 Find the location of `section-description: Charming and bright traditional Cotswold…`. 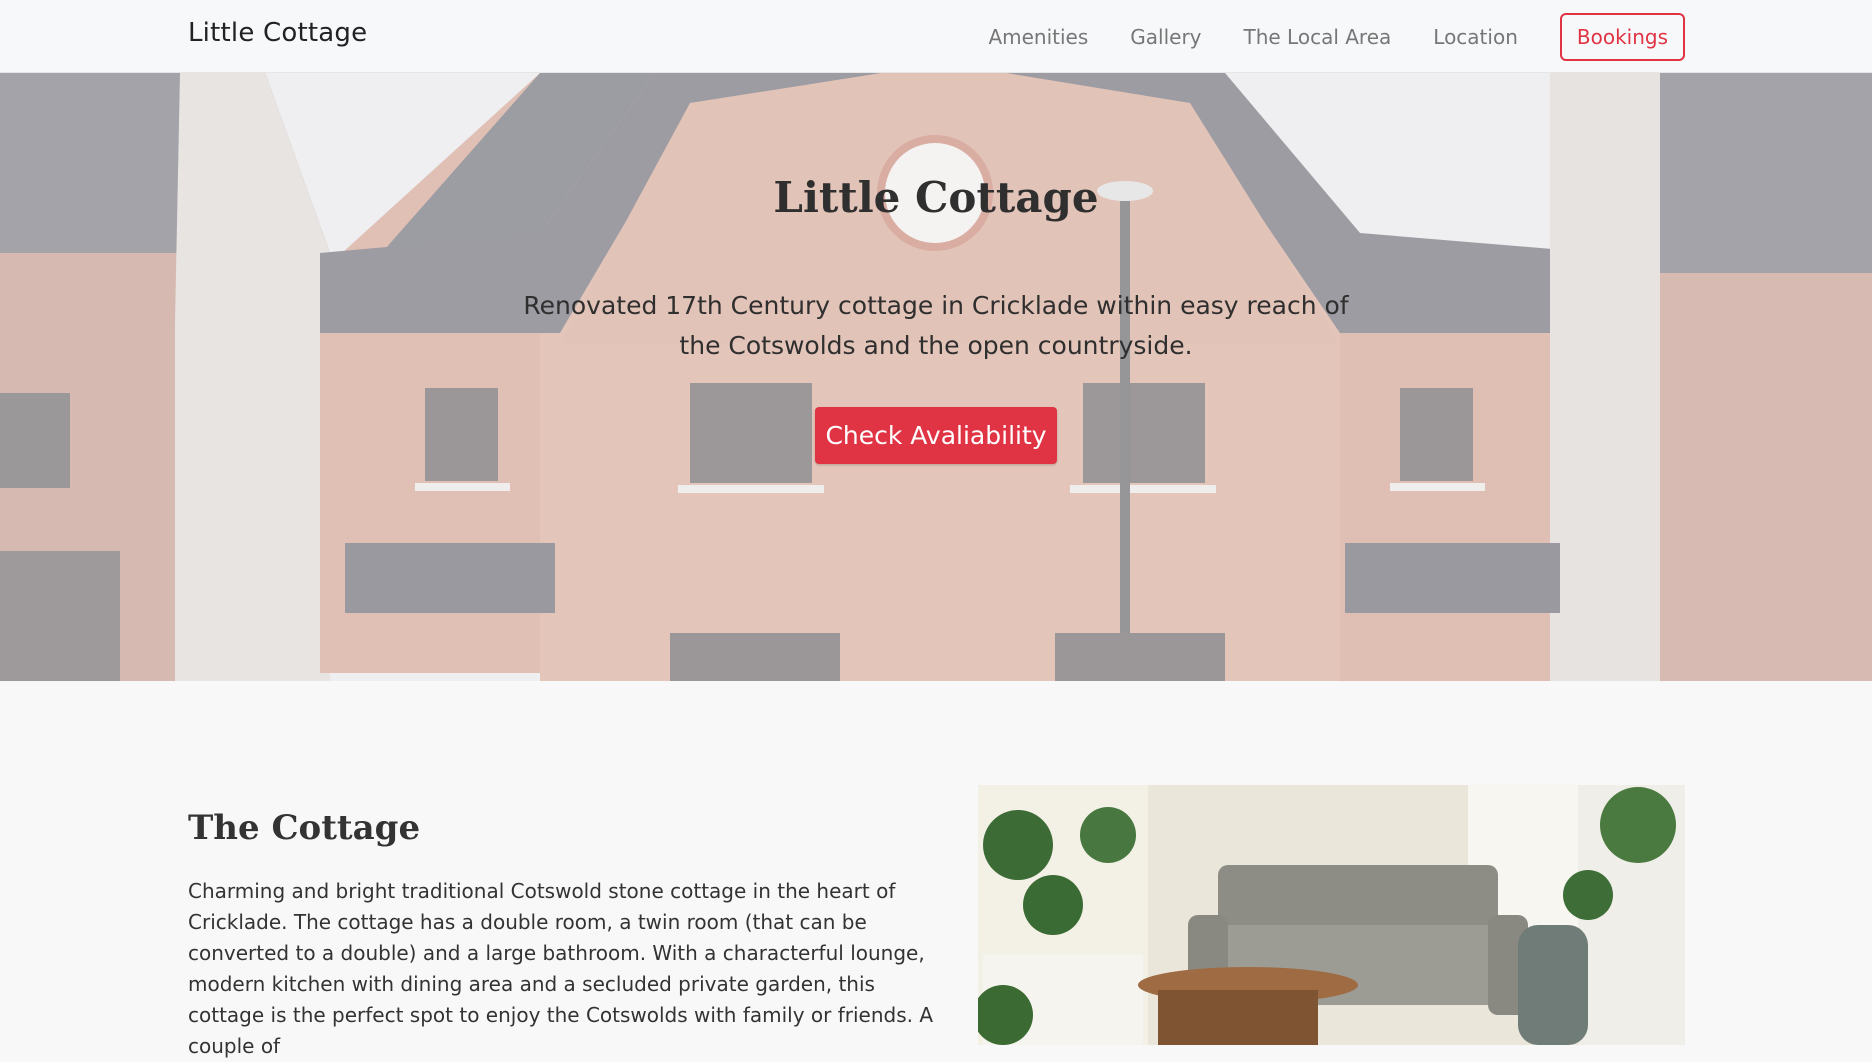

section-description: Charming and bright traditional Cotswold… is located at coordinates (561, 968).